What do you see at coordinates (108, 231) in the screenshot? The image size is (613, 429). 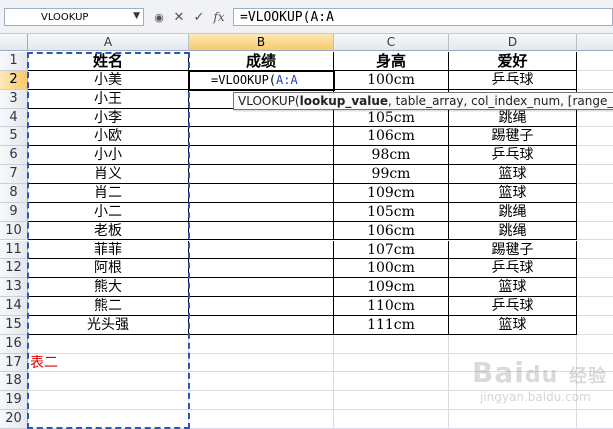 I see `name-cell: 老板` at bounding box center [108, 231].